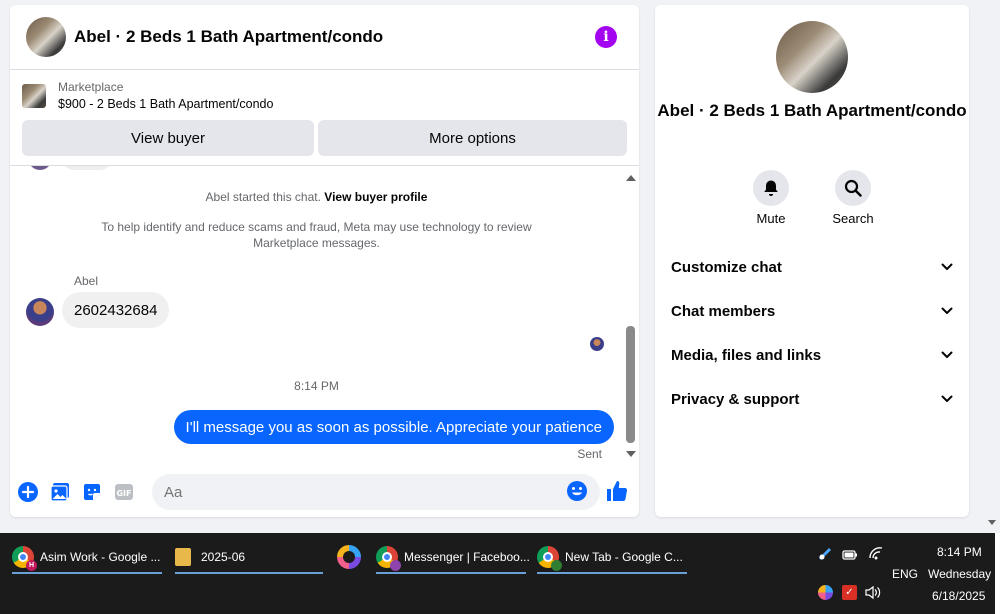  Describe the element at coordinates (959, 574) in the screenshot. I see `clock-day: Wednesday` at that location.